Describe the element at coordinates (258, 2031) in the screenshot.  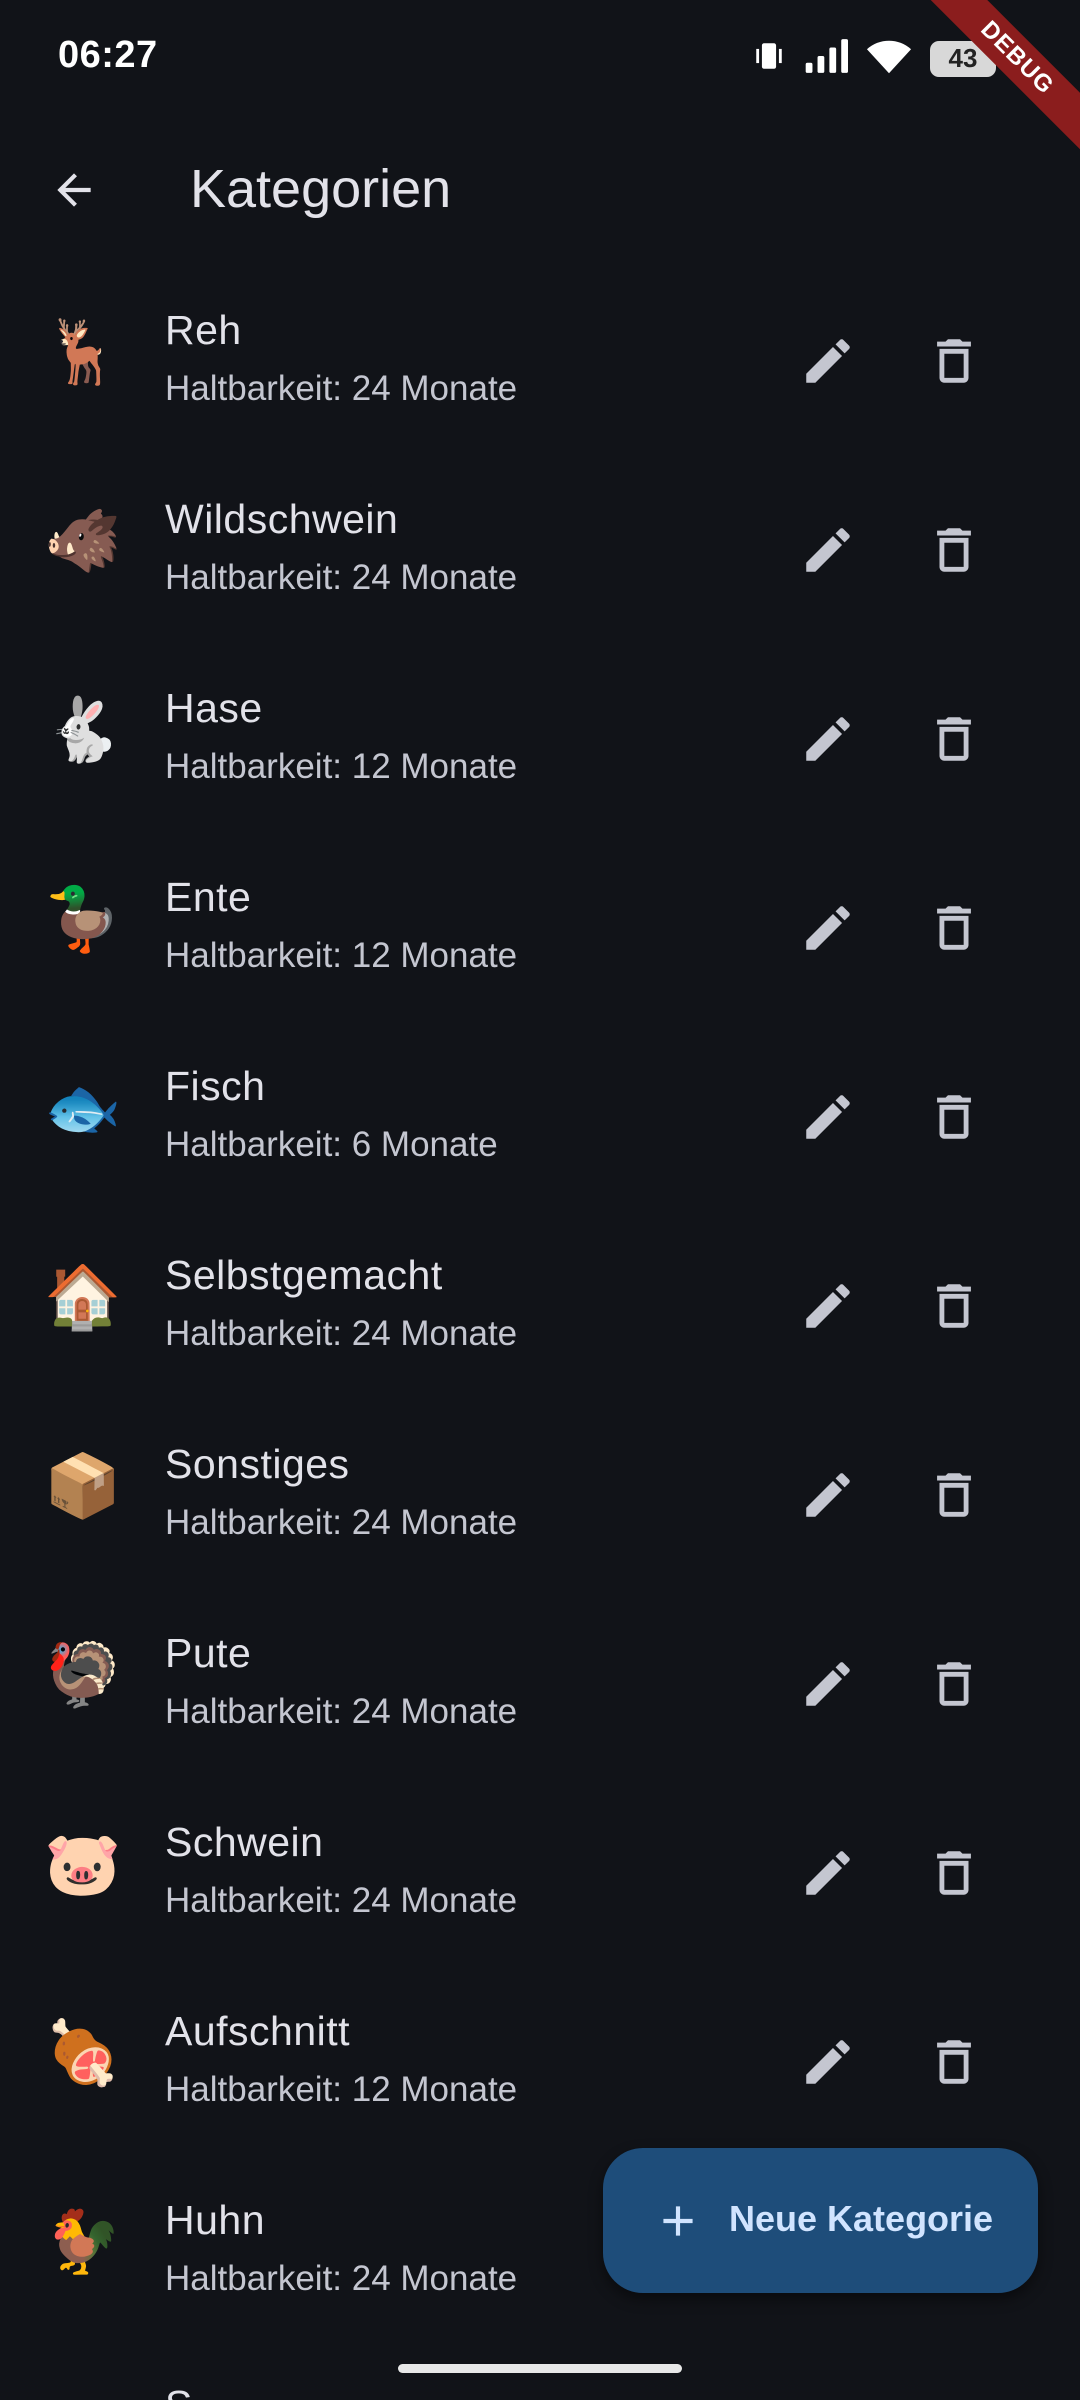
I see `category-name: Aufschnitt` at that location.